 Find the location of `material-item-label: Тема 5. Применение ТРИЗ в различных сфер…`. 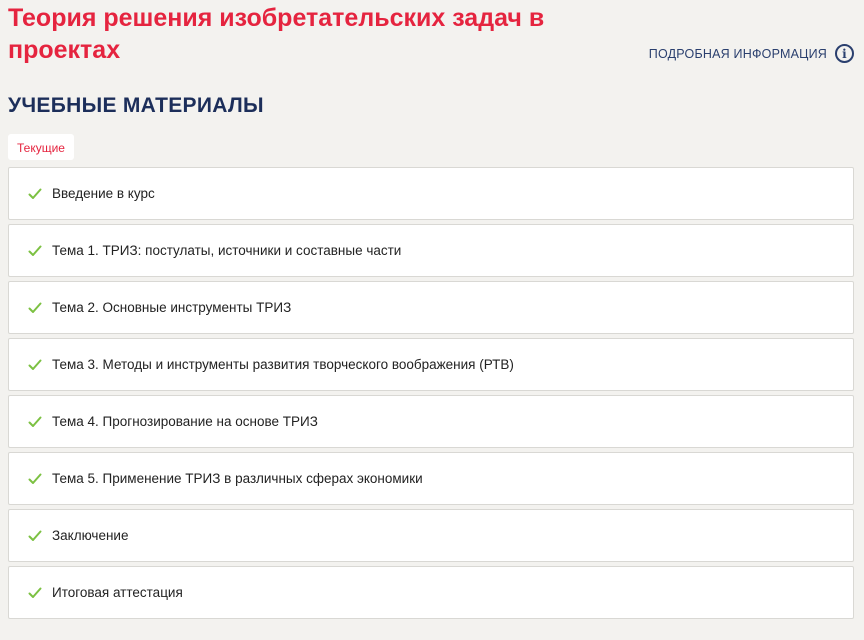

material-item-label: Тема 5. Применение ТРИЗ в различных сфер… is located at coordinates (237, 478).